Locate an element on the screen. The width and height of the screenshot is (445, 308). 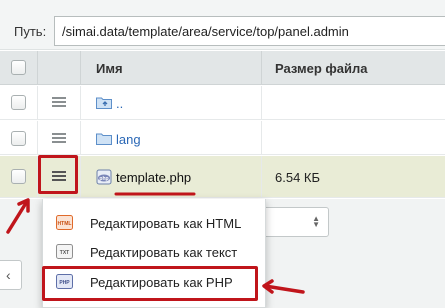
menu-item-edit-html: HTML Редактировать как HTML is located at coordinates (155, 223).